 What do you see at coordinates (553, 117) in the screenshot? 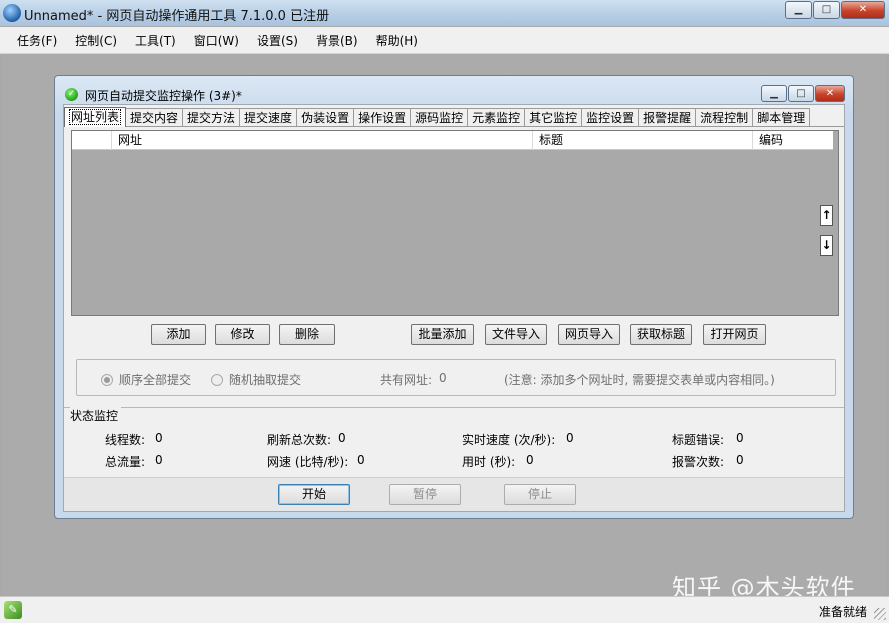
I see `tab-other-monitor: 其它监控` at bounding box center [553, 117].